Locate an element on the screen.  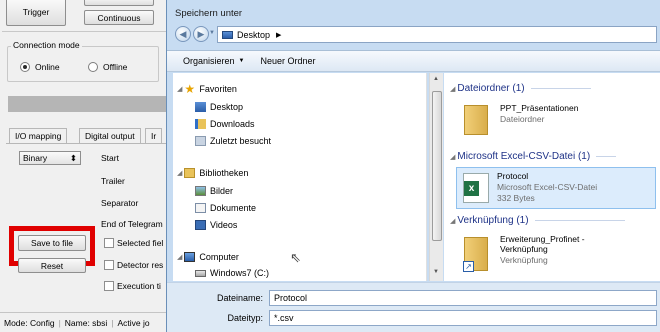
dialog-bottom-panel: Dateiname: Protocol Dateityp: *.csv is located at coordinates (413, 307).